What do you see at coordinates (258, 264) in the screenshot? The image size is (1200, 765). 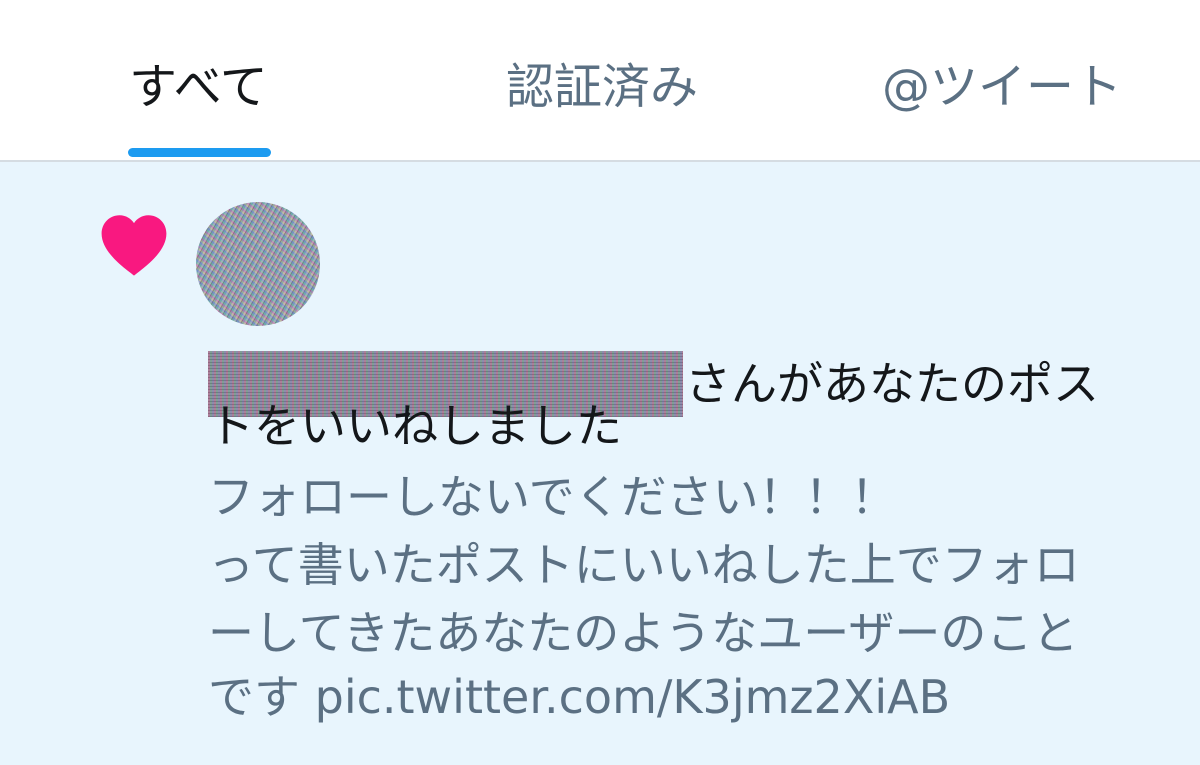 I see `user-avatar` at bounding box center [258, 264].